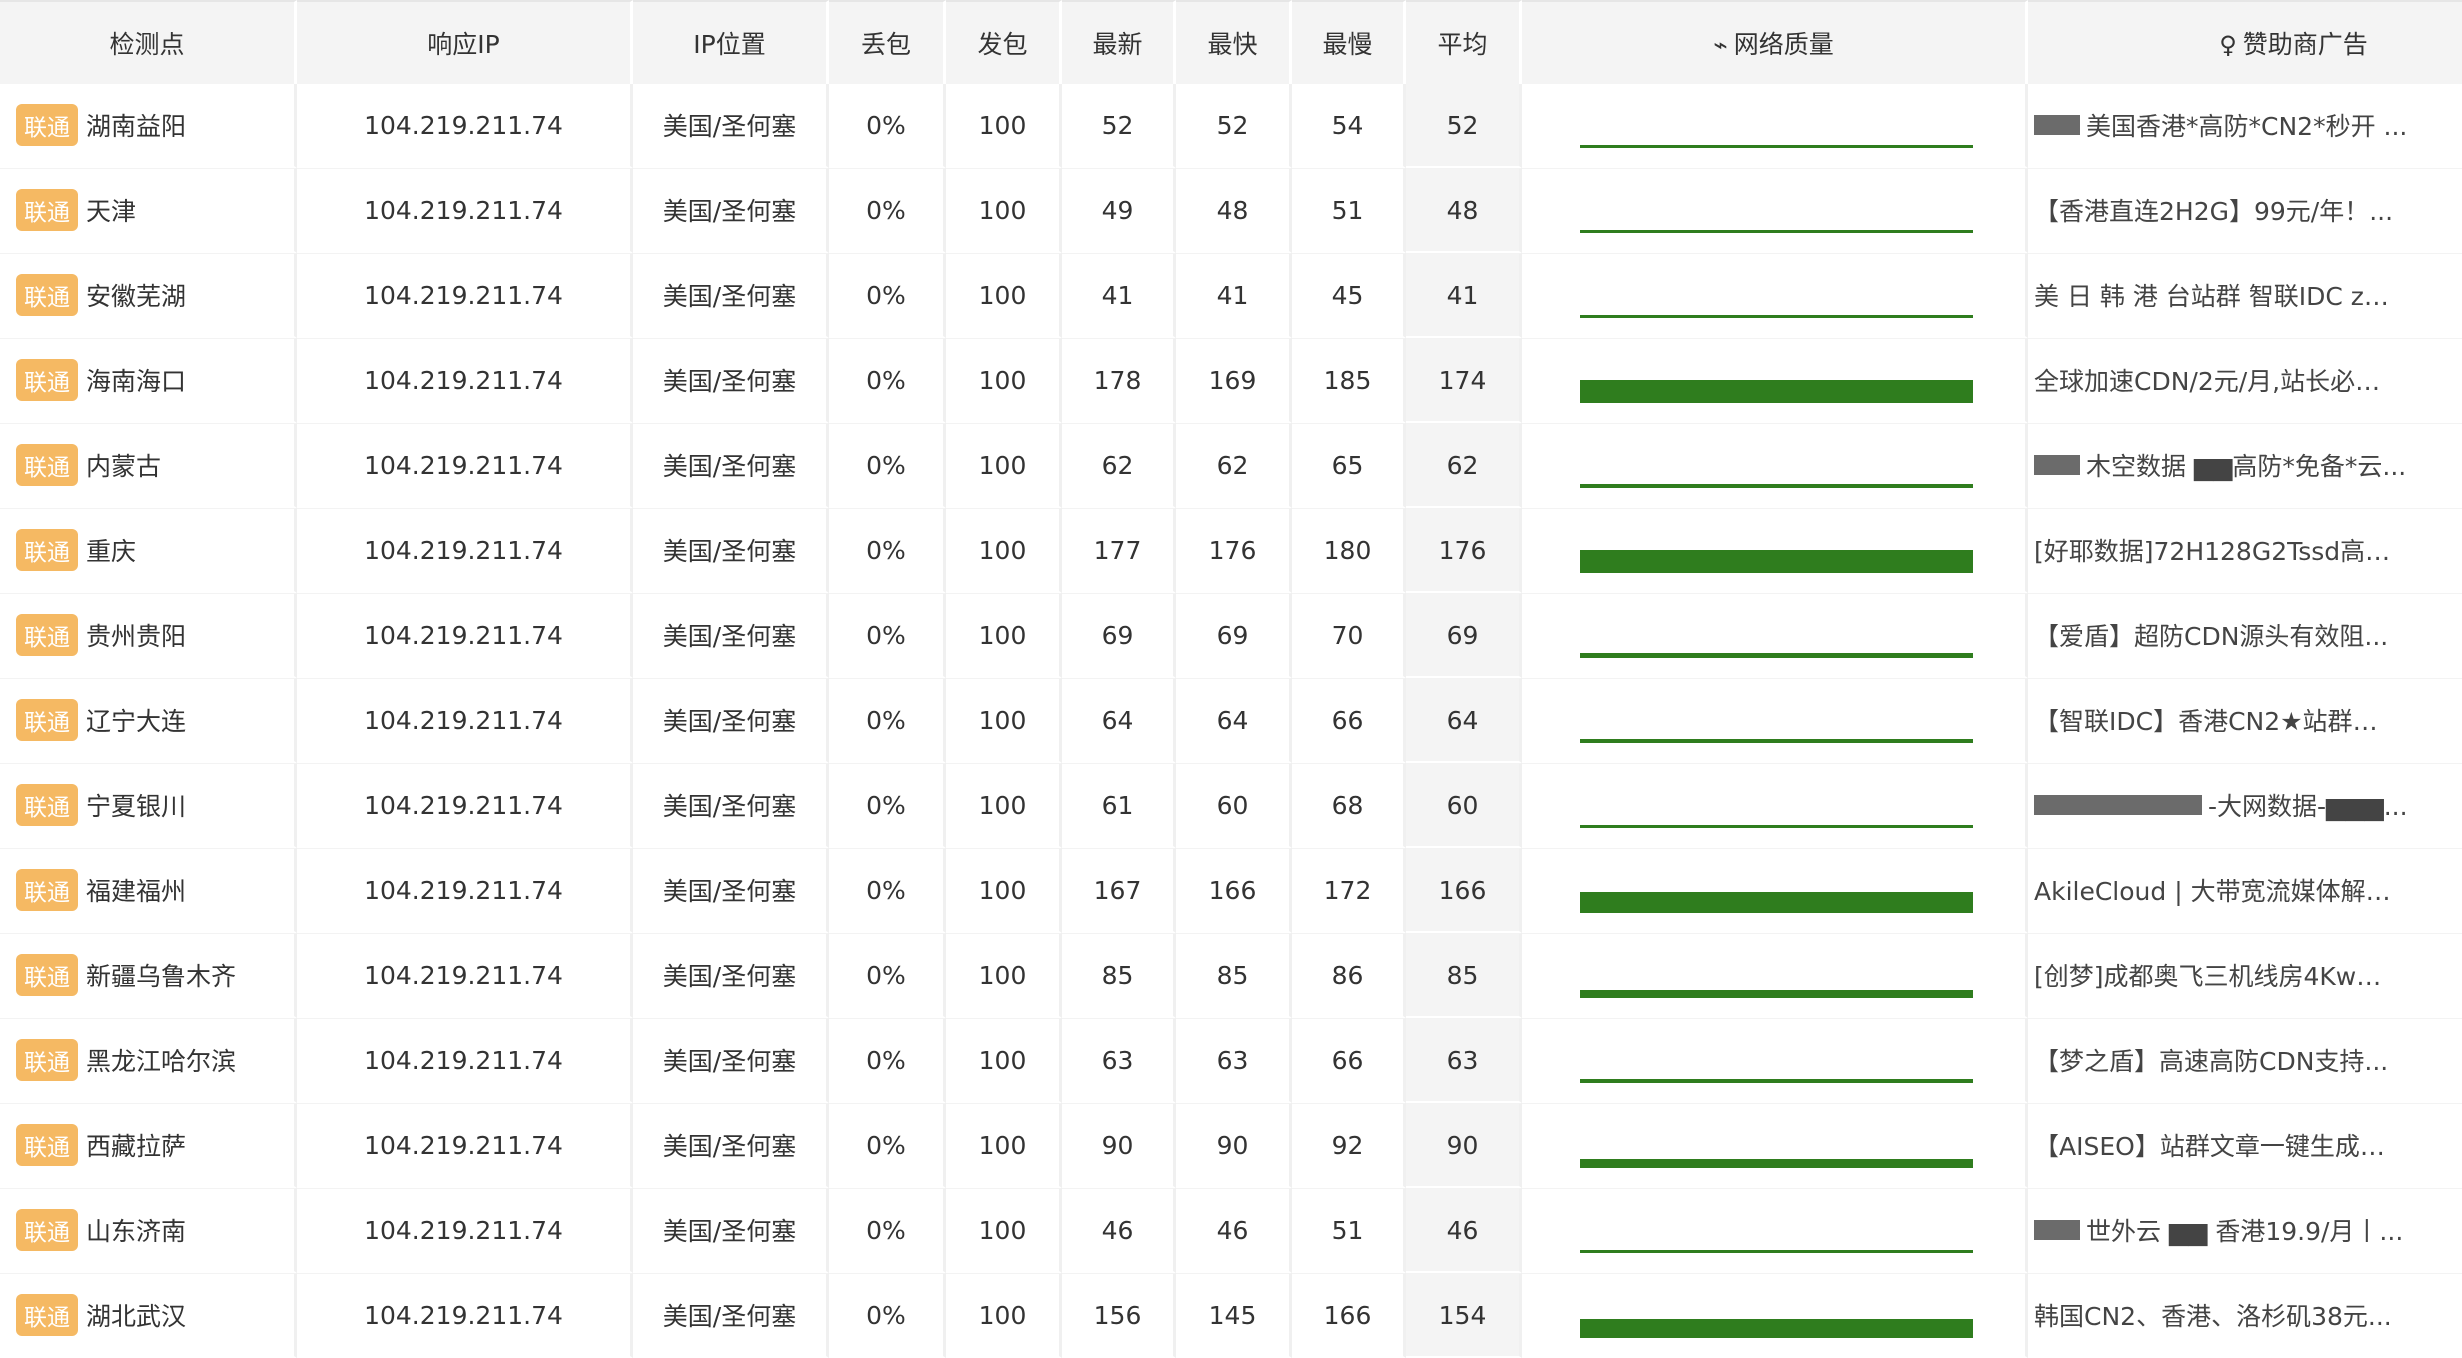 The height and width of the screenshot is (1358, 2462). What do you see at coordinates (148, 42) in the screenshot?
I see `column-header-node: 检测点` at bounding box center [148, 42].